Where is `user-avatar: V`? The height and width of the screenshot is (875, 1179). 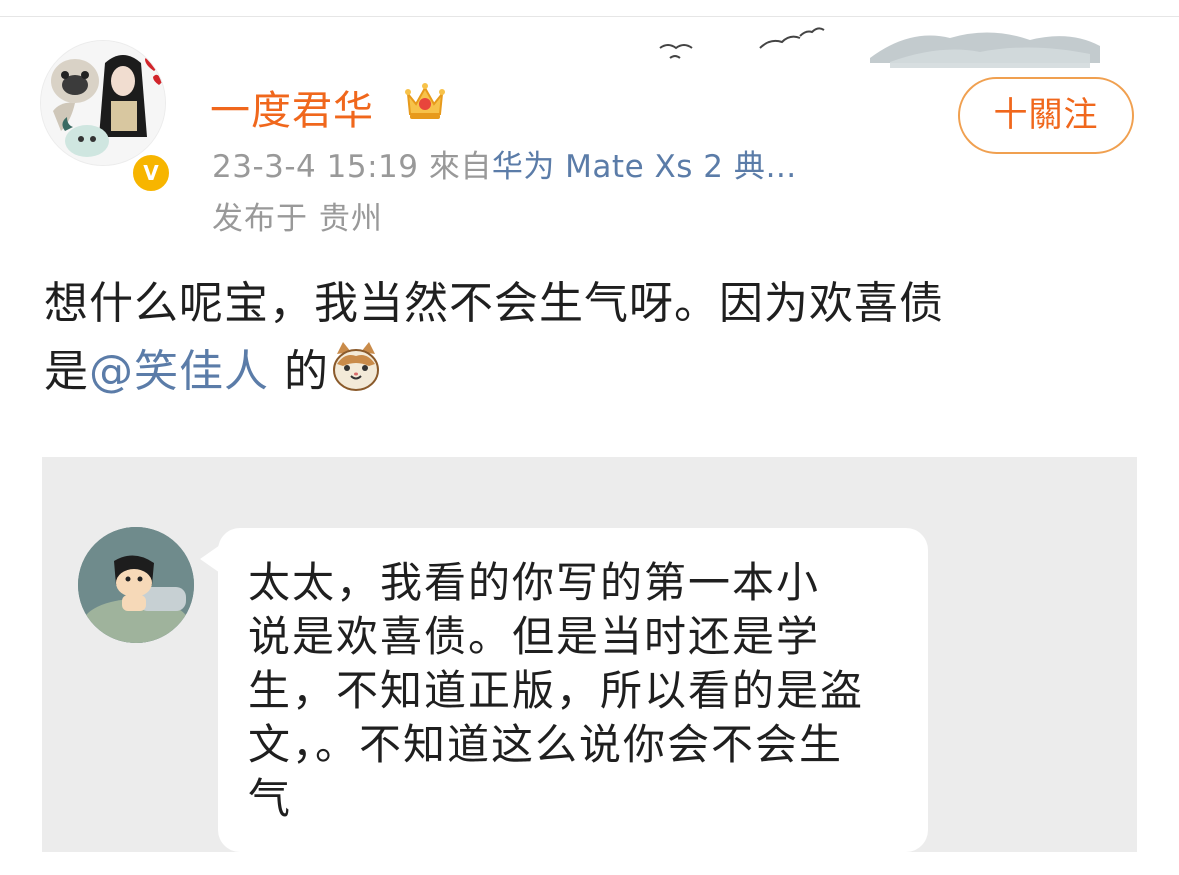 user-avatar: V is located at coordinates (104, 116).